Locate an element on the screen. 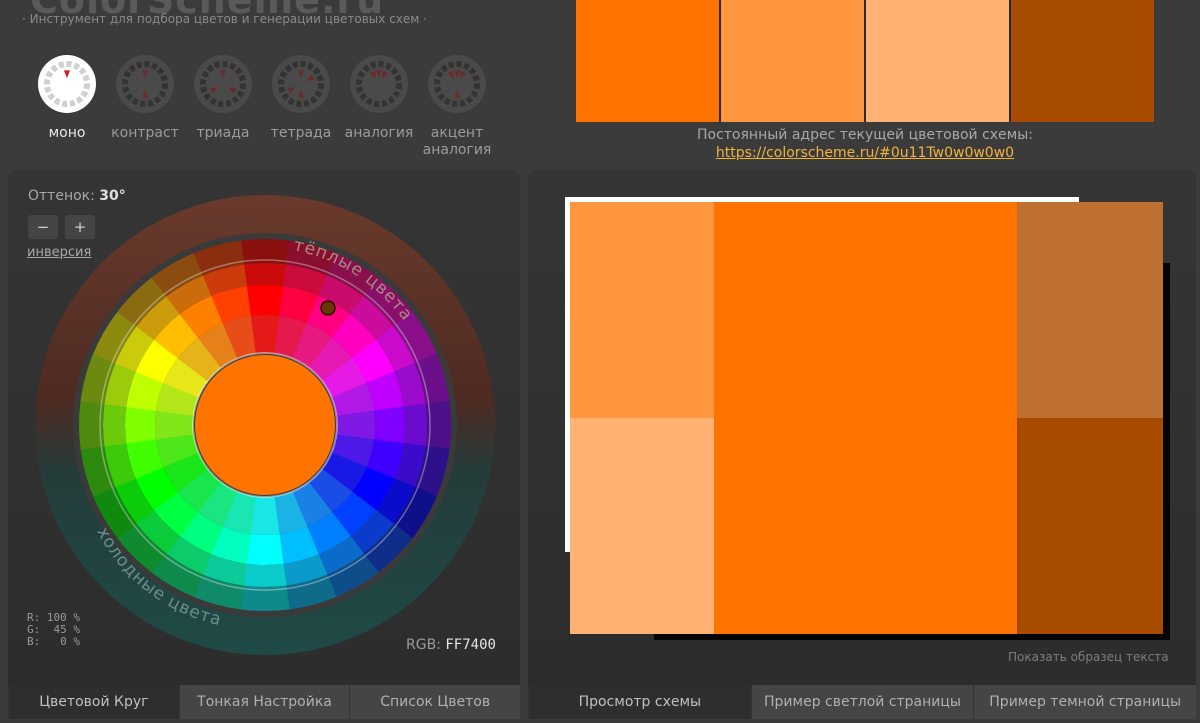 Image resolution: width=1200 pixels, height=723 pixels. rgb-hex-readout: RGB: FF7400 is located at coordinates (451, 645).